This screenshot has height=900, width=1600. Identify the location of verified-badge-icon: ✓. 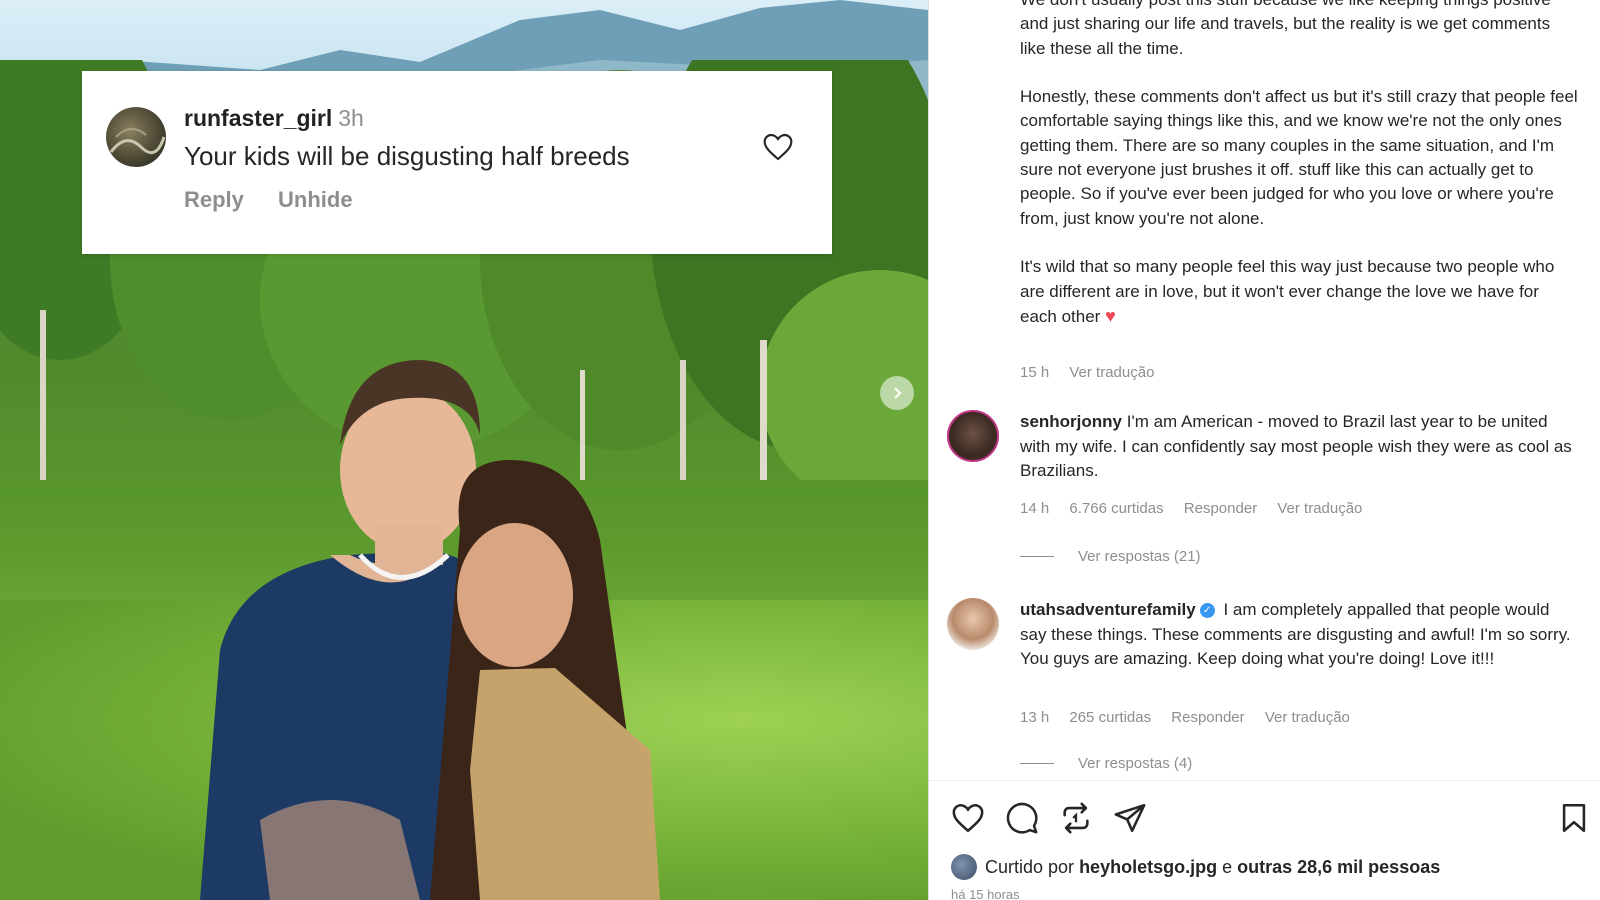
(1207, 611).